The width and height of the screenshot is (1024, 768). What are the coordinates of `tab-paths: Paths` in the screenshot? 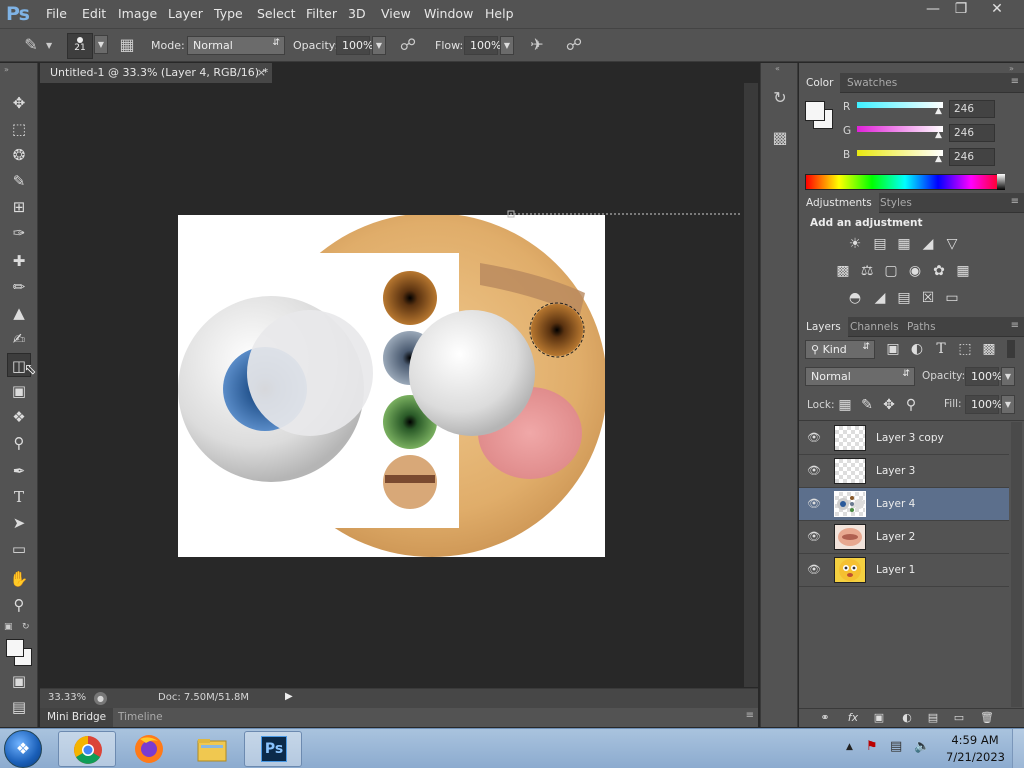 It's located at (921, 327).